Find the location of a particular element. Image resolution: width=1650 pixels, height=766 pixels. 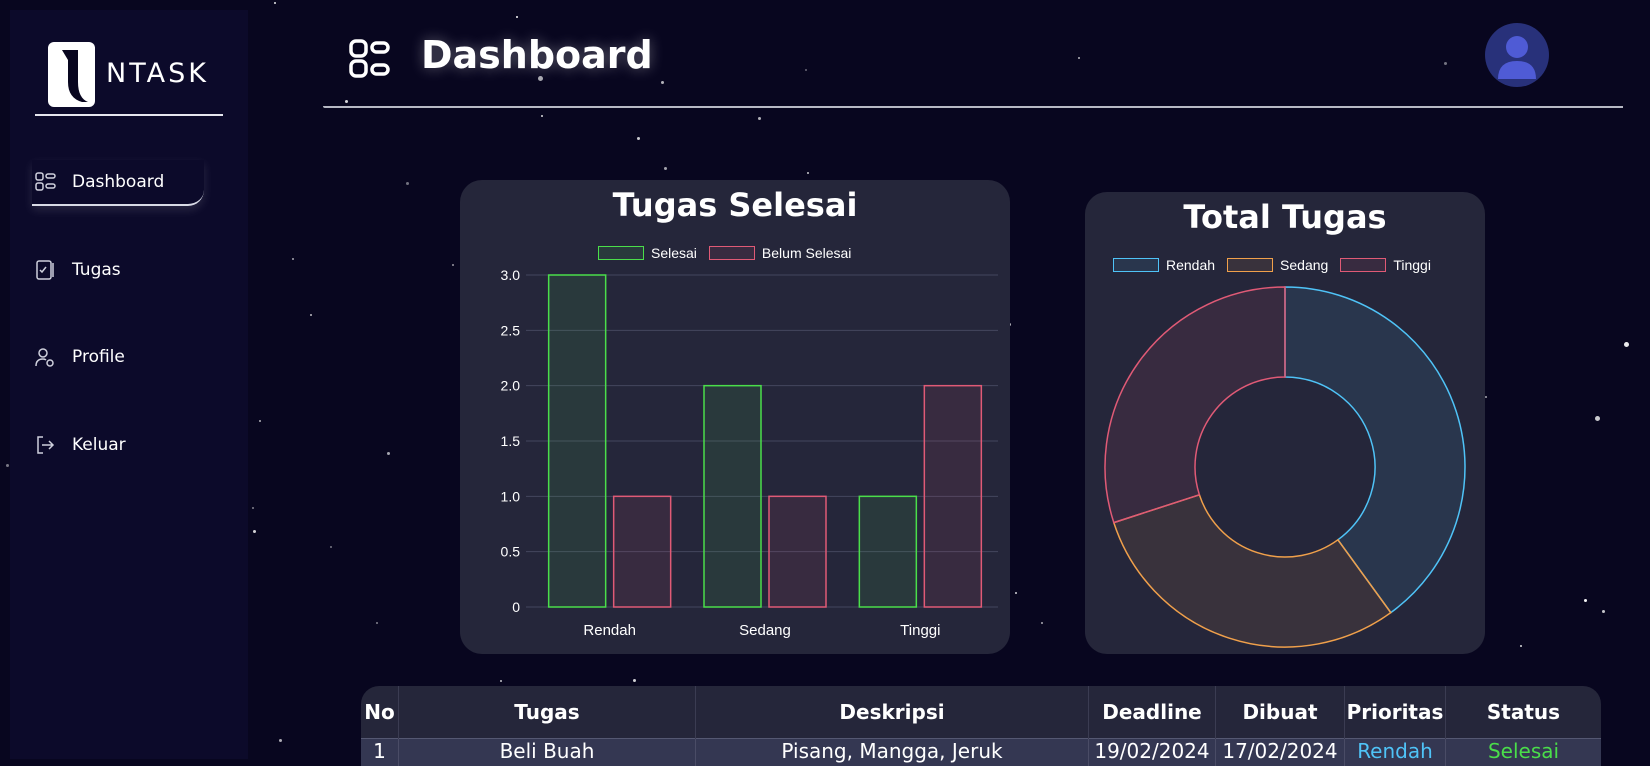

user-avatar-icon is located at coordinates (1517, 55).